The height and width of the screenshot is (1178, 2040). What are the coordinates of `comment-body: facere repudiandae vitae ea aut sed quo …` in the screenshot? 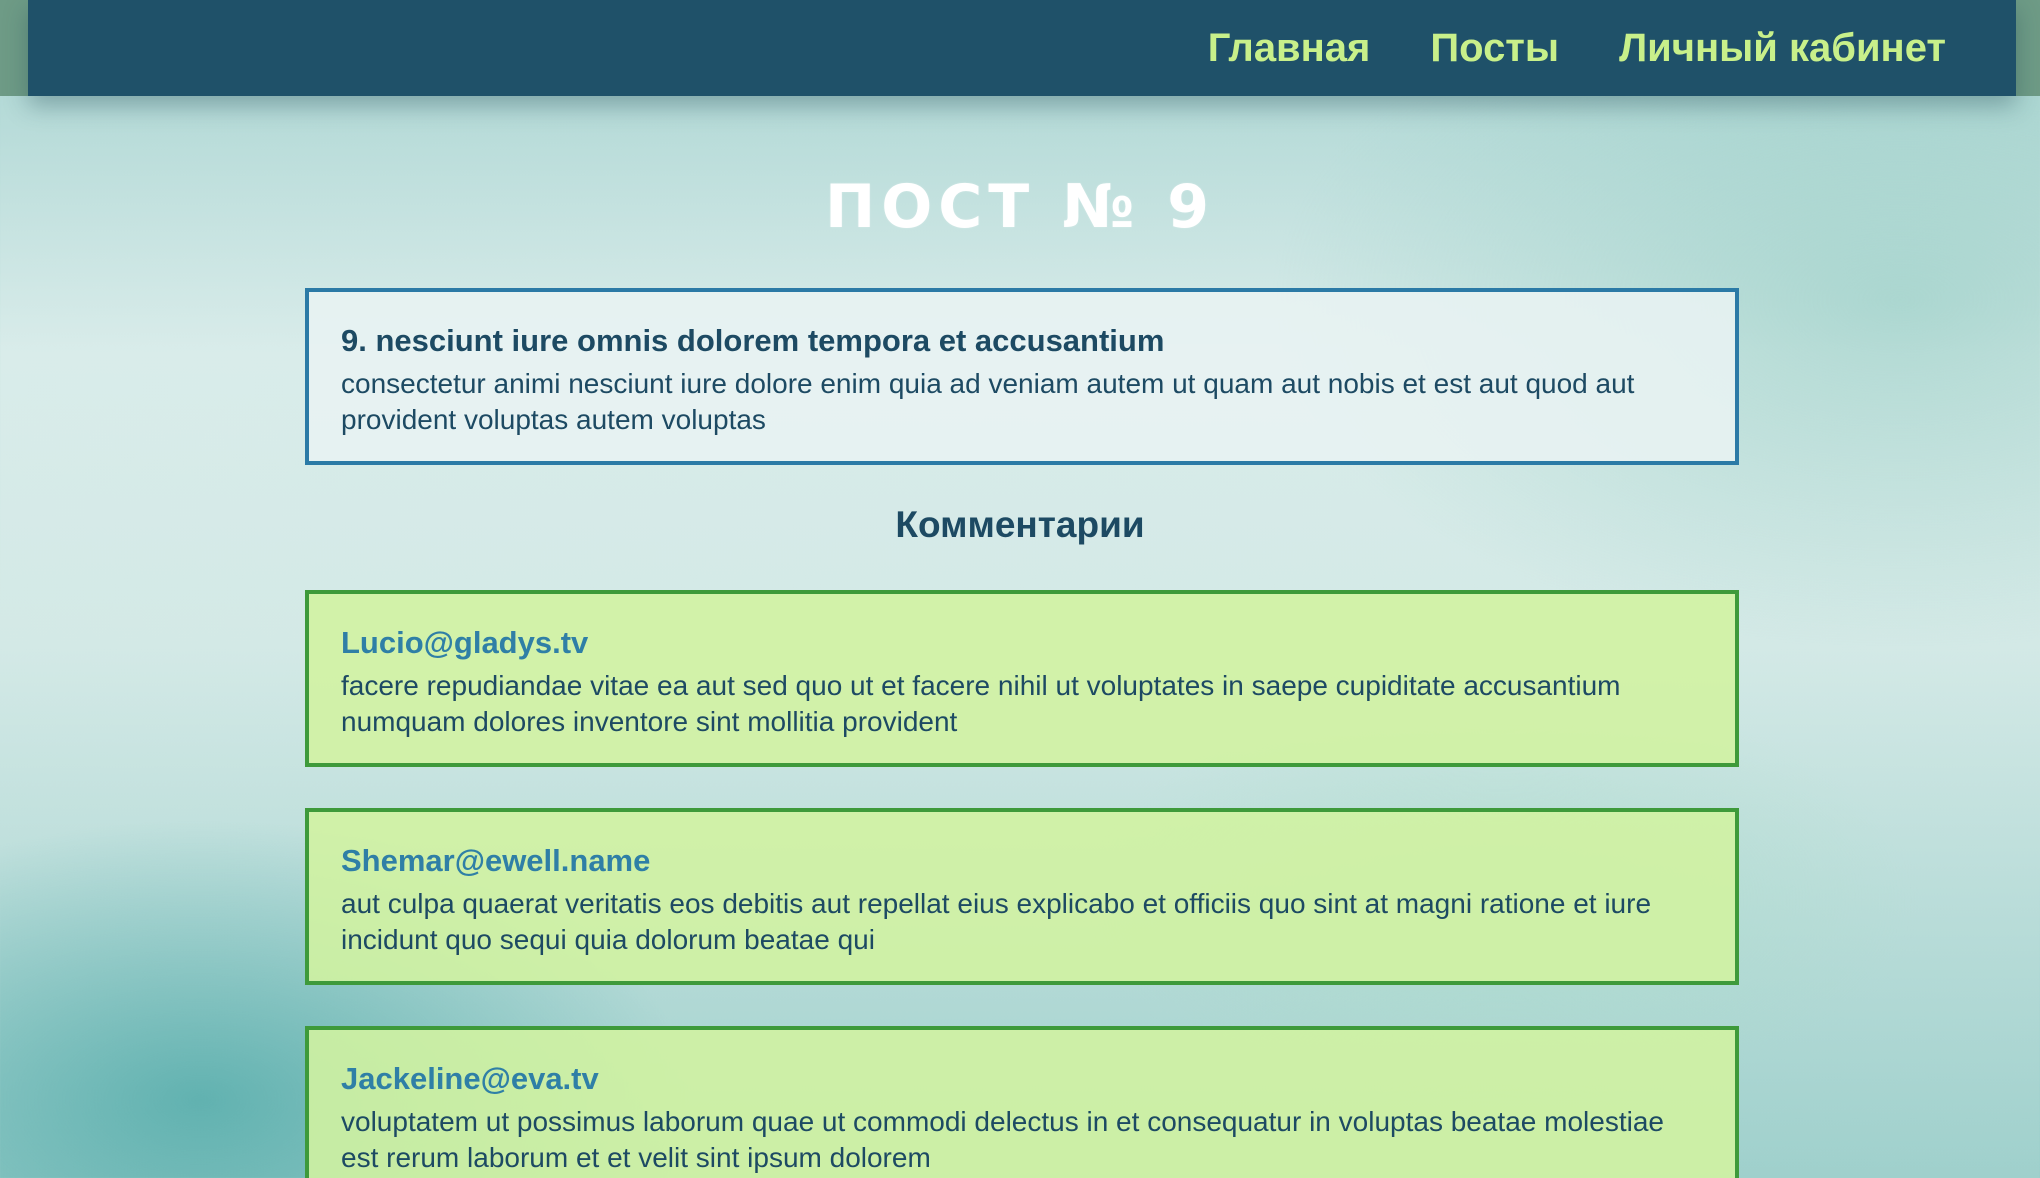 It's located at (981, 703).